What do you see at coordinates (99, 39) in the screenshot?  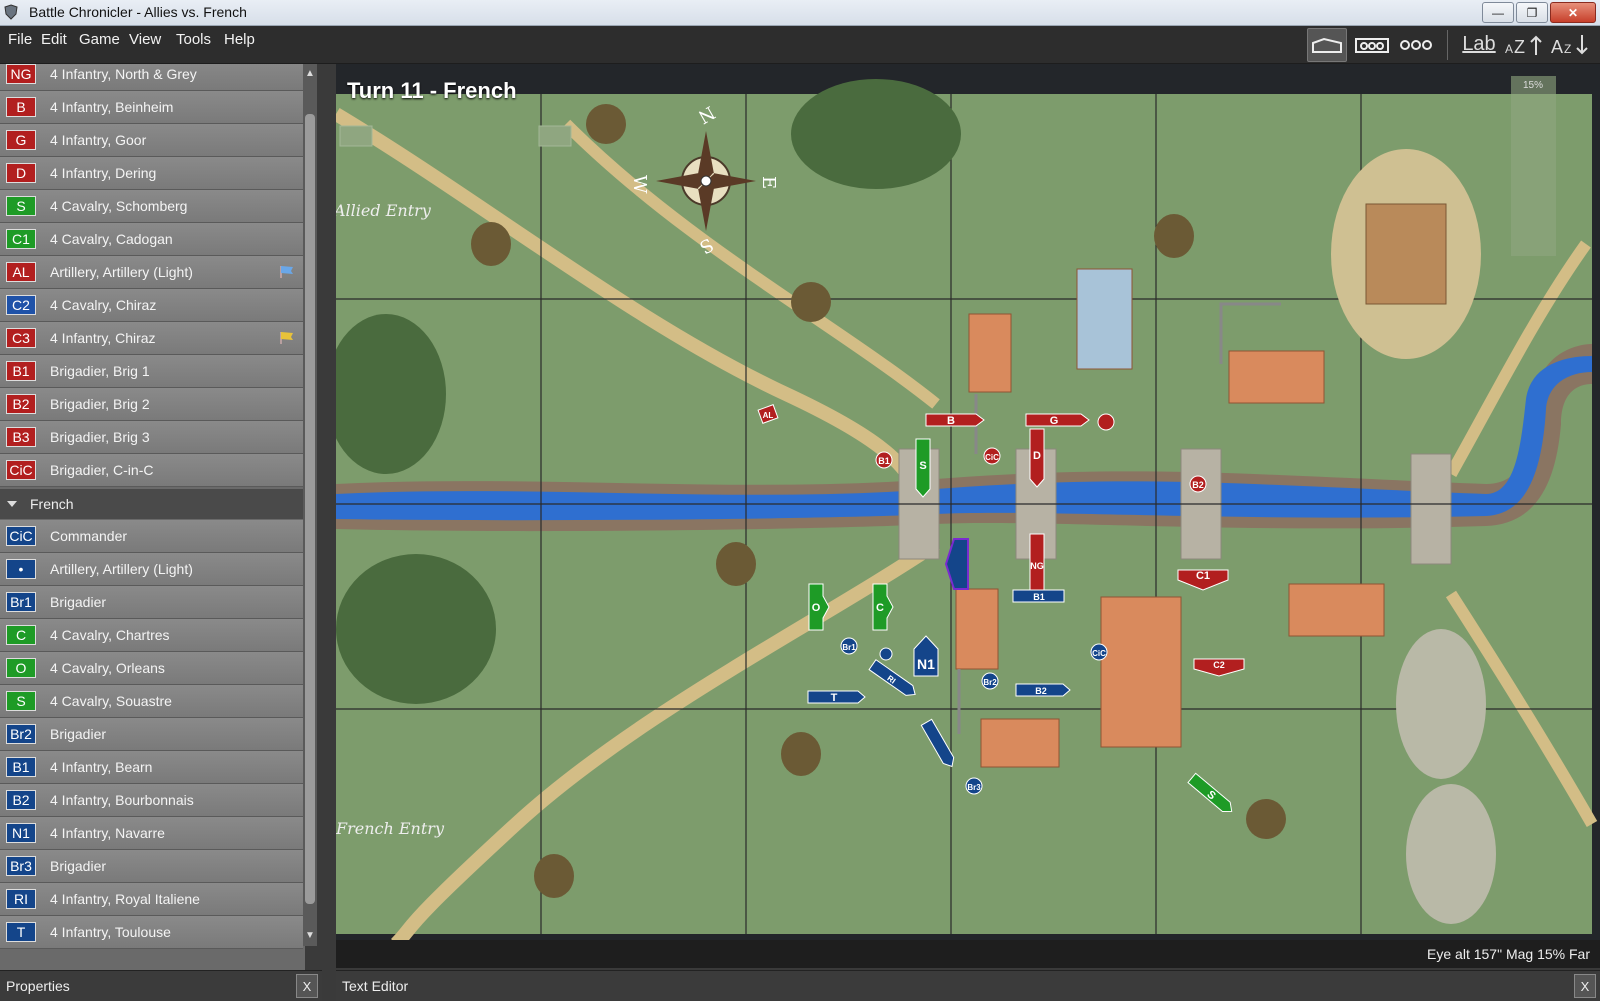 I see `menu-game: Game` at bounding box center [99, 39].